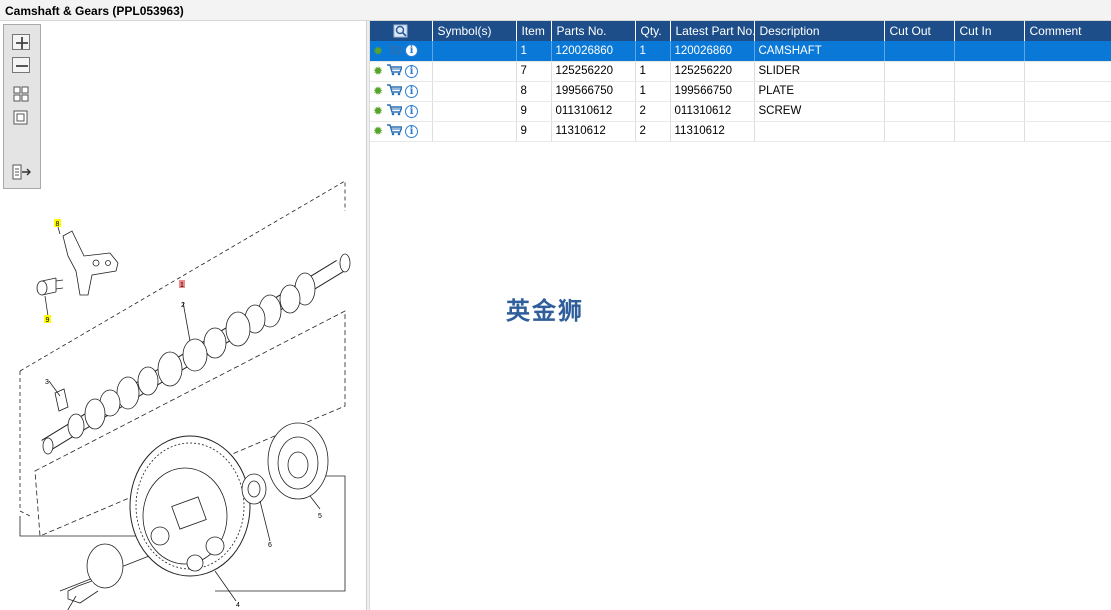  What do you see at coordinates (47, 382) in the screenshot?
I see `callout-3: 3` at bounding box center [47, 382].